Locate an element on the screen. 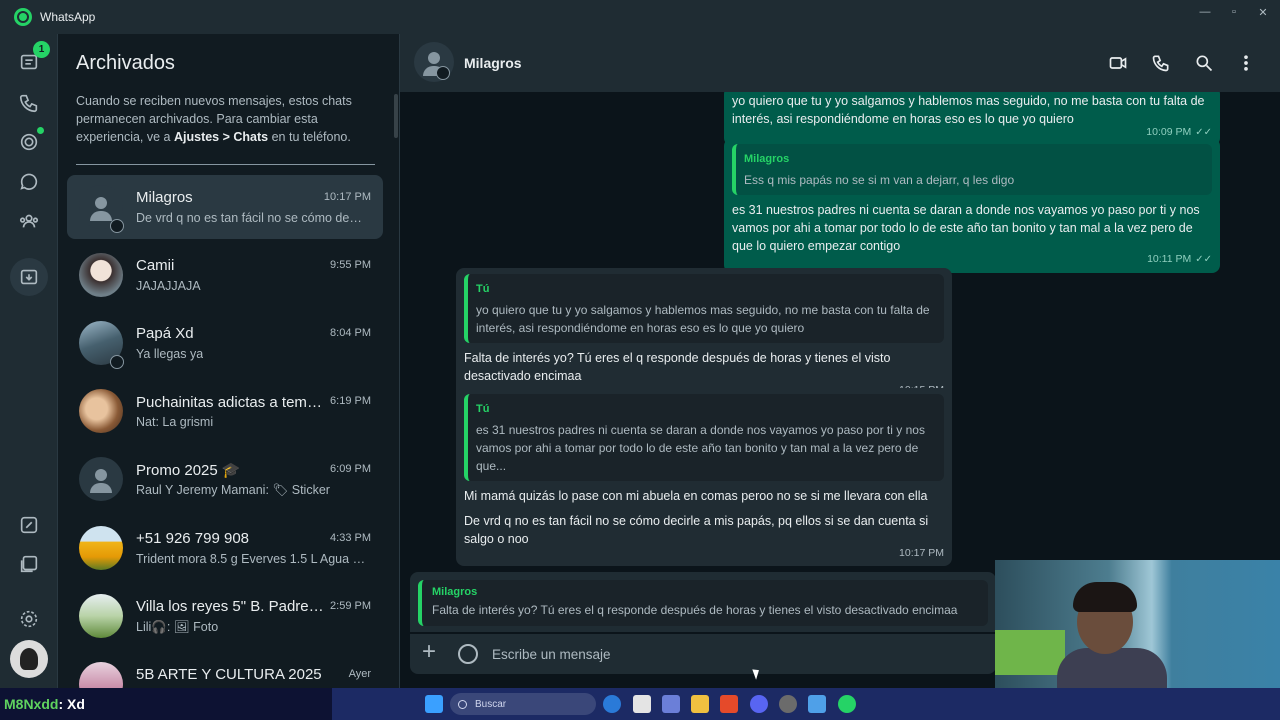 This screenshot has height=720, width=1280. calls-nav-button is located at coordinates (29, 103).